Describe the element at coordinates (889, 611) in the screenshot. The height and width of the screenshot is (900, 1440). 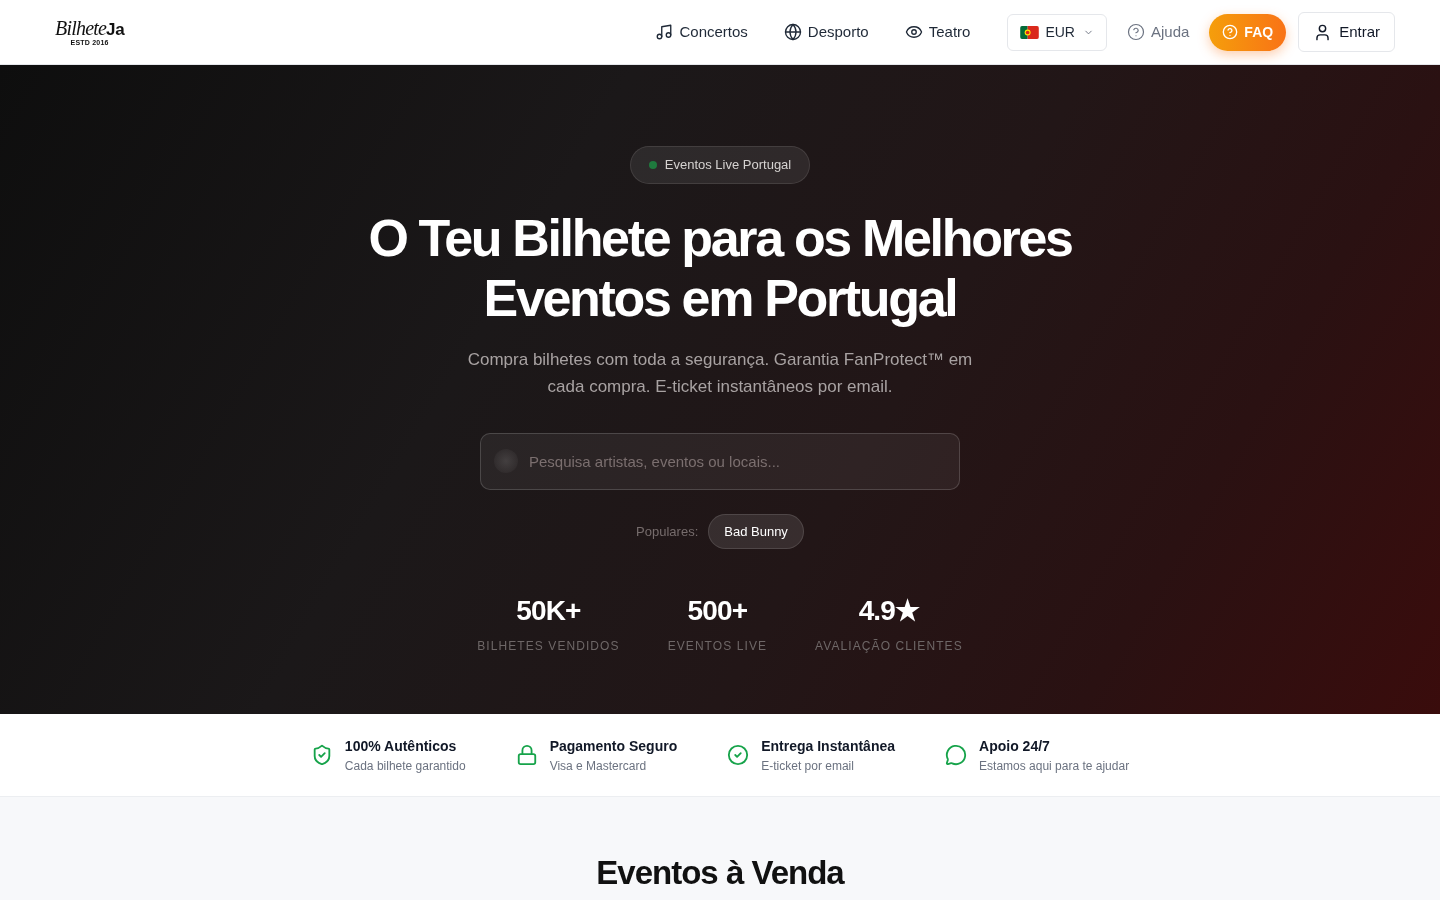
I see `stat-value: 4.9★` at that location.